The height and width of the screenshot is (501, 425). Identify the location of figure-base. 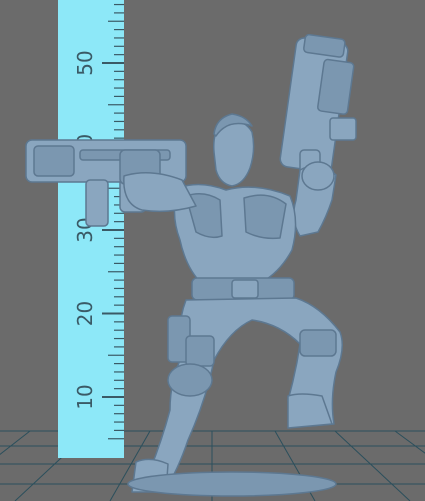
(232, 484).